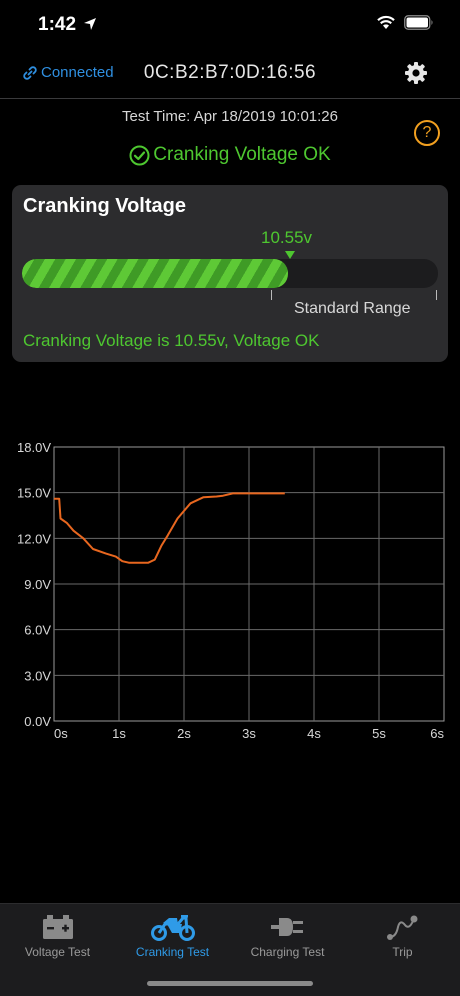 This screenshot has height=996, width=460. I want to click on tab-charging-test: Charging Test, so click(287, 935).